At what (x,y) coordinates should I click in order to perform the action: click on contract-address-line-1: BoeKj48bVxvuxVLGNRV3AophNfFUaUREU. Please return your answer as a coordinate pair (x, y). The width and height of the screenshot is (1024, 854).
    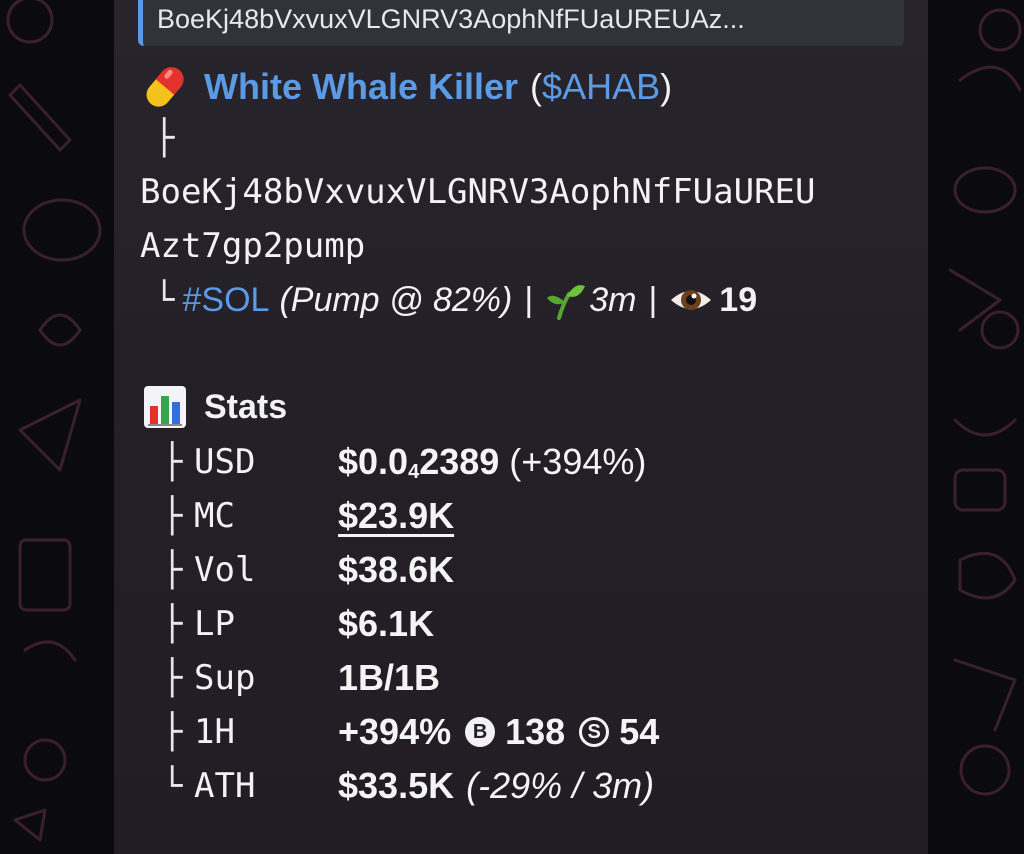
    Looking at the image, I should click on (478, 192).